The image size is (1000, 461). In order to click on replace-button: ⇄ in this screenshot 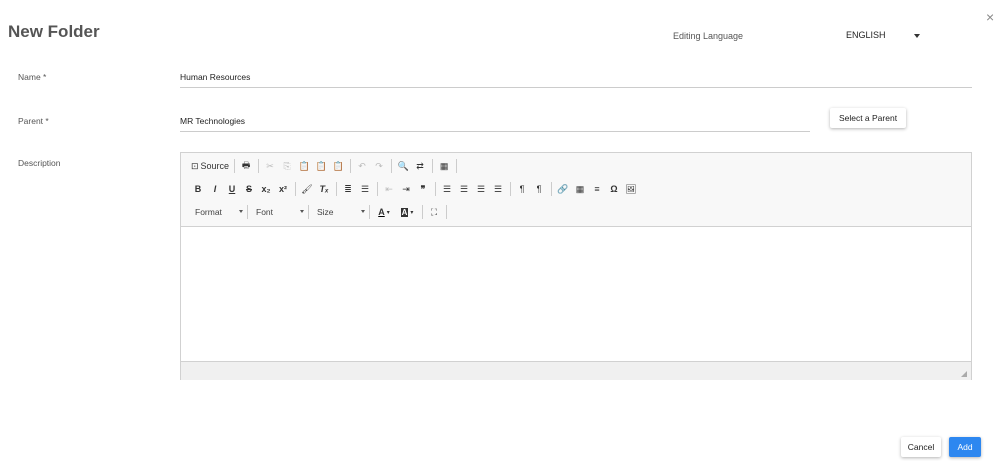, I will do `click(420, 166)`.